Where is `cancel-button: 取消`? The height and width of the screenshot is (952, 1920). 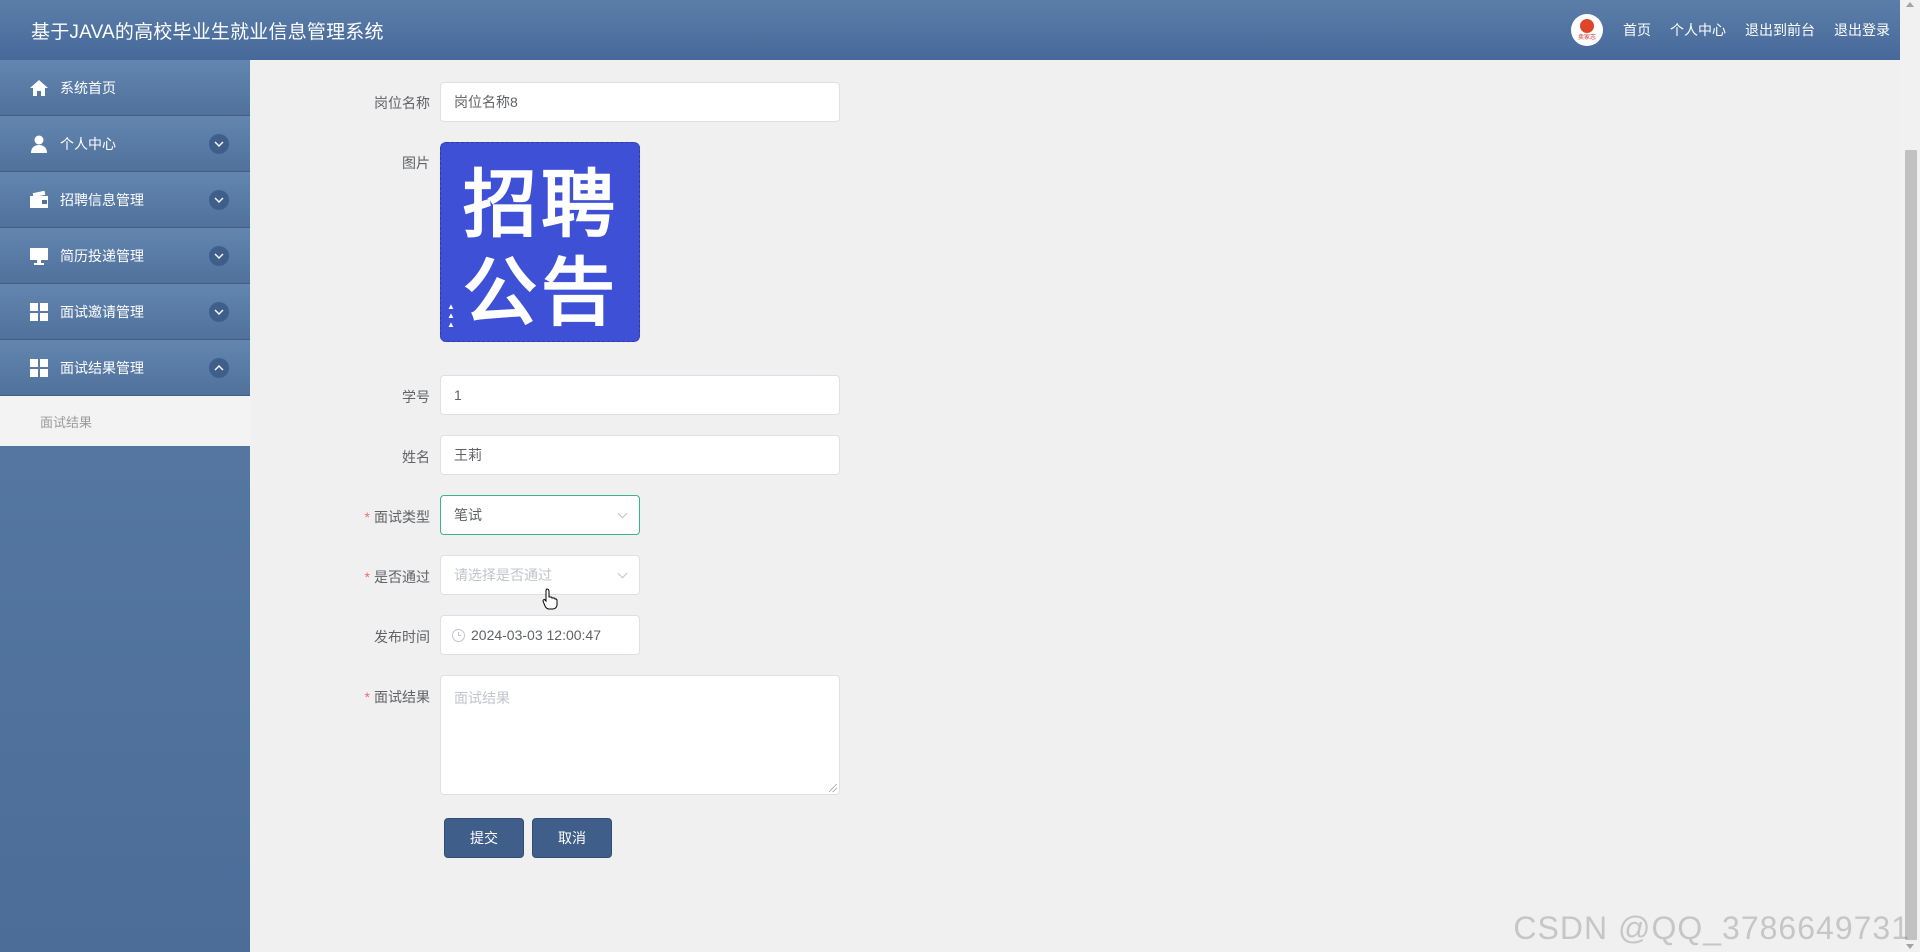
cancel-button: 取消 is located at coordinates (572, 838).